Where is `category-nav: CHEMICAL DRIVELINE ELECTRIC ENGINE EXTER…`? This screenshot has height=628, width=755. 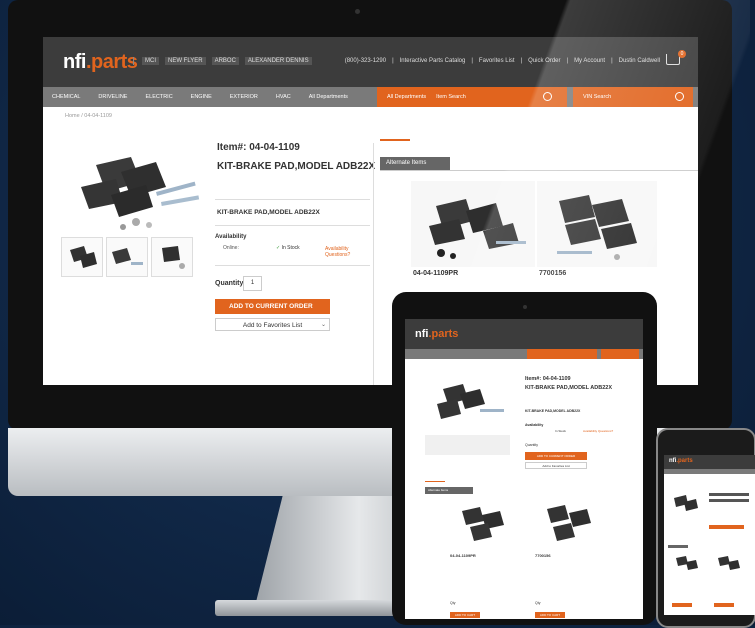
category-nav: CHEMICAL DRIVELINE ELECTRIC ENGINE EXTER… is located at coordinates (370, 97).